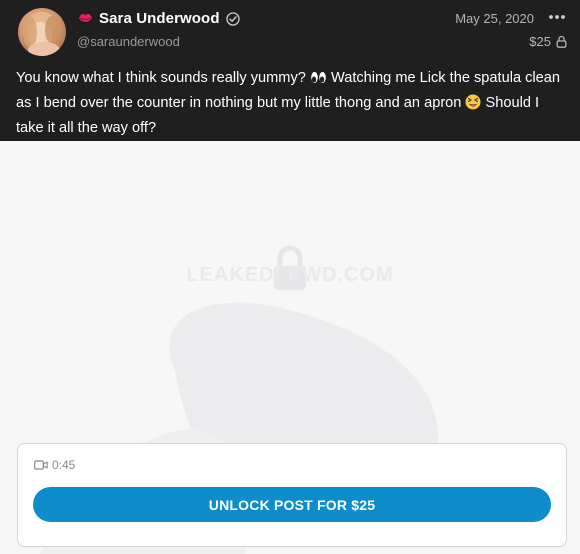 The image size is (580, 554). I want to click on squinting-tongue-emoji-icon, so click(473, 102).